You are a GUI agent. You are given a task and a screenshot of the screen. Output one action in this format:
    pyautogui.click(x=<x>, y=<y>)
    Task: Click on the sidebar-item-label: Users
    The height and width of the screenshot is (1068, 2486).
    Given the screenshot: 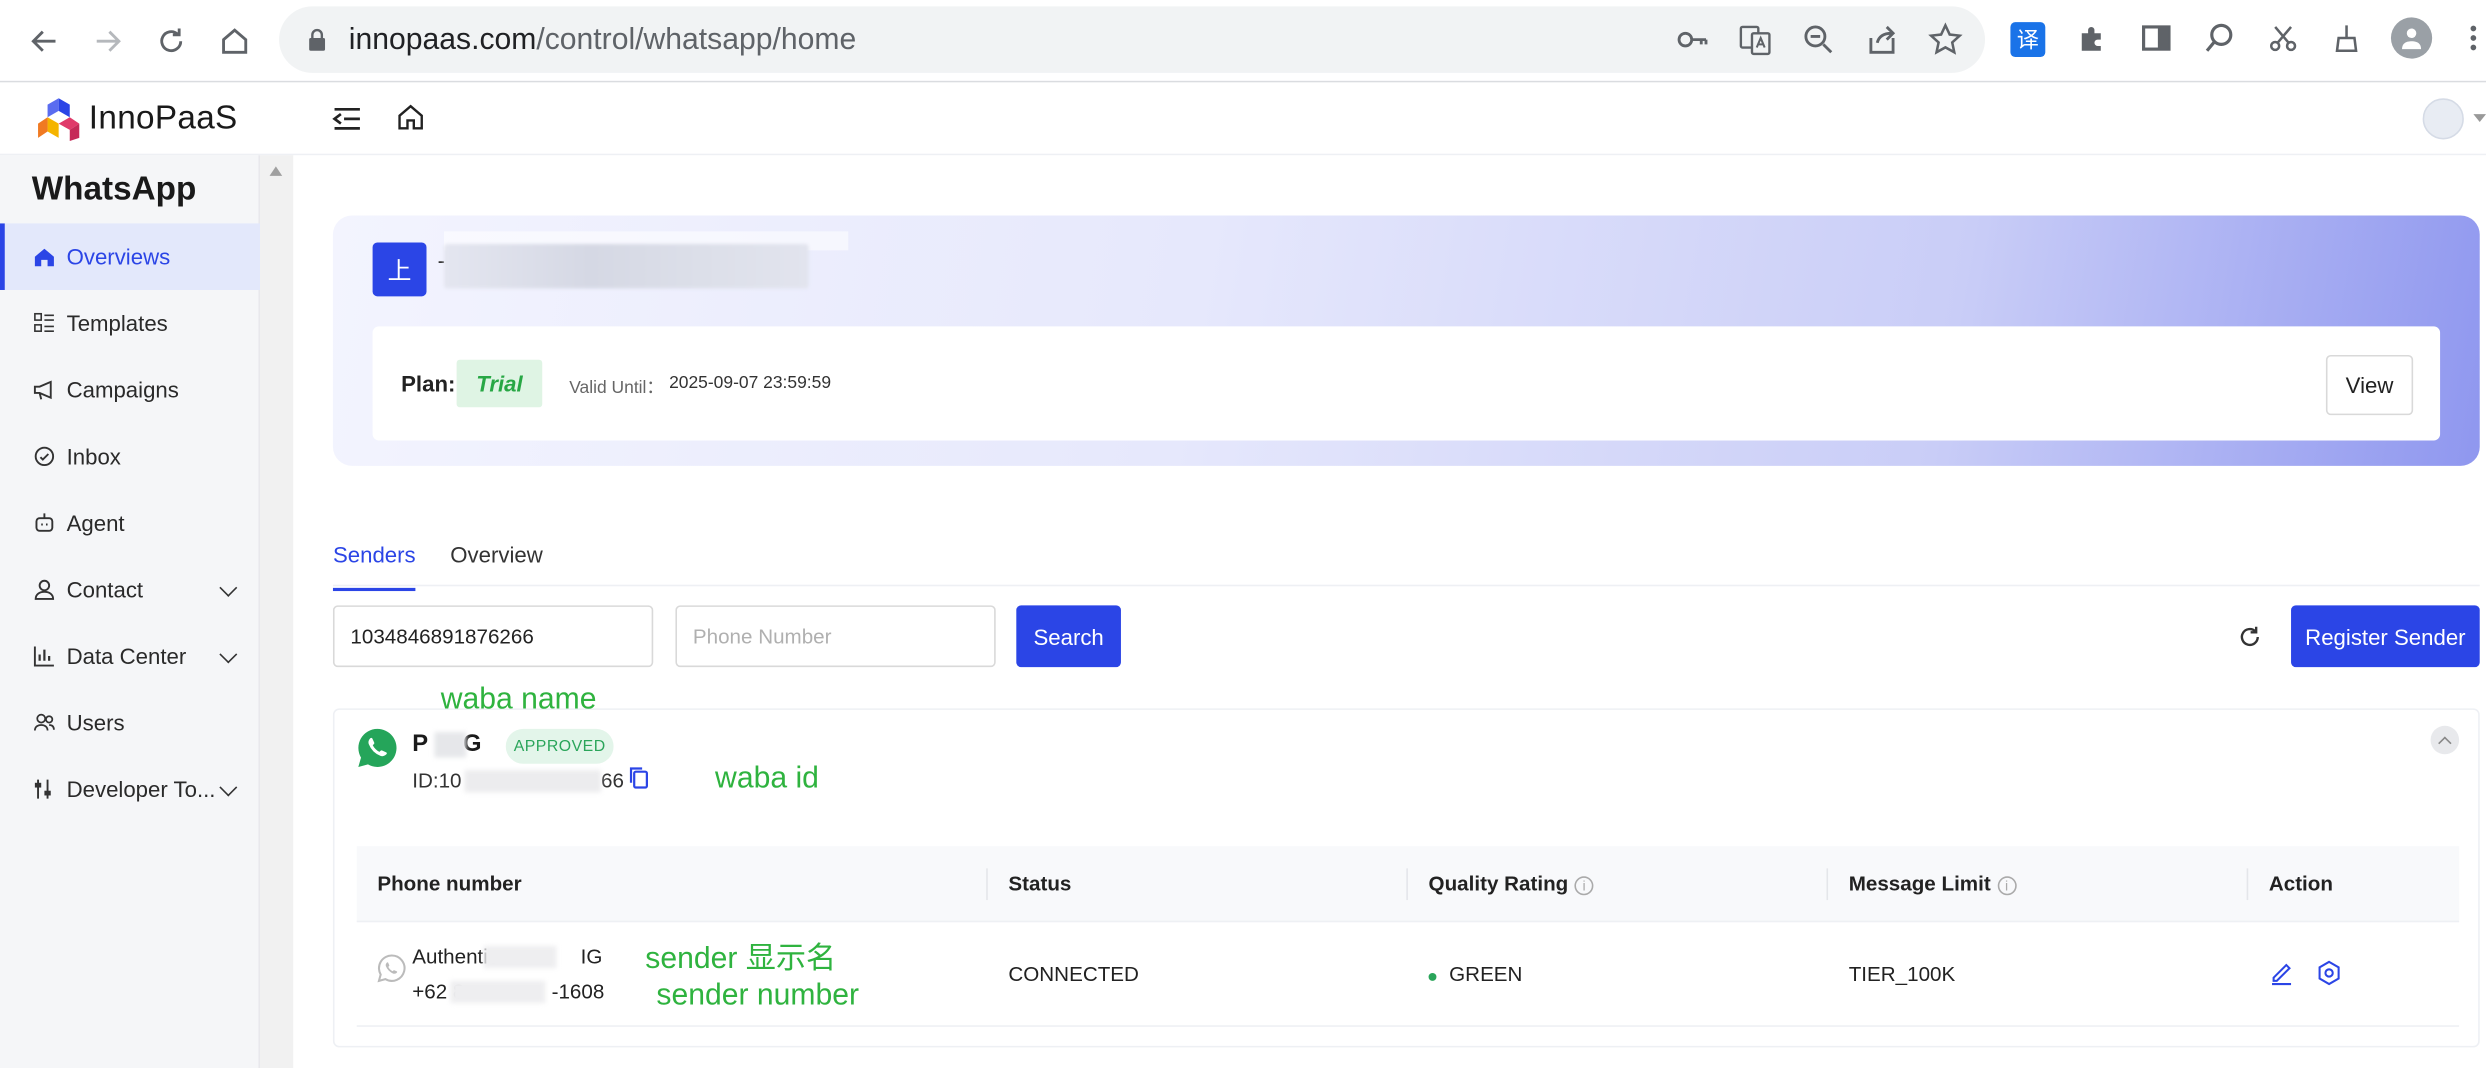 What is the action you would take?
    pyautogui.click(x=95, y=722)
    